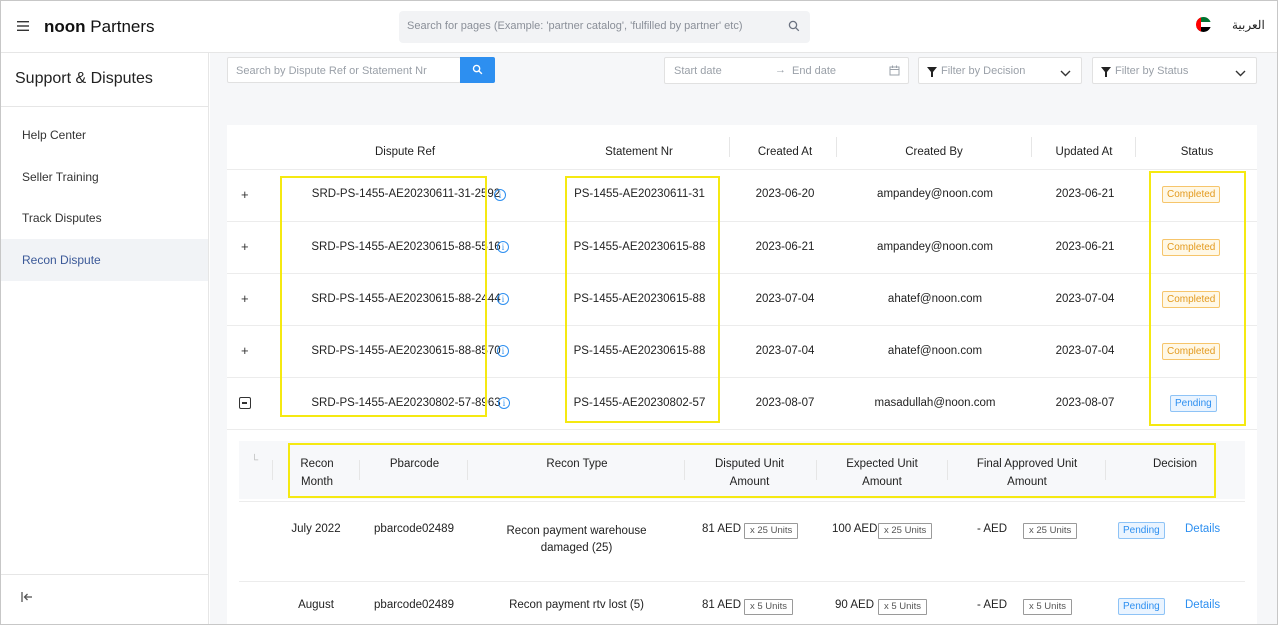 The image size is (1278, 625). Describe the element at coordinates (698, 71) in the screenshot. I see `start-date-field: Start date` at that location.